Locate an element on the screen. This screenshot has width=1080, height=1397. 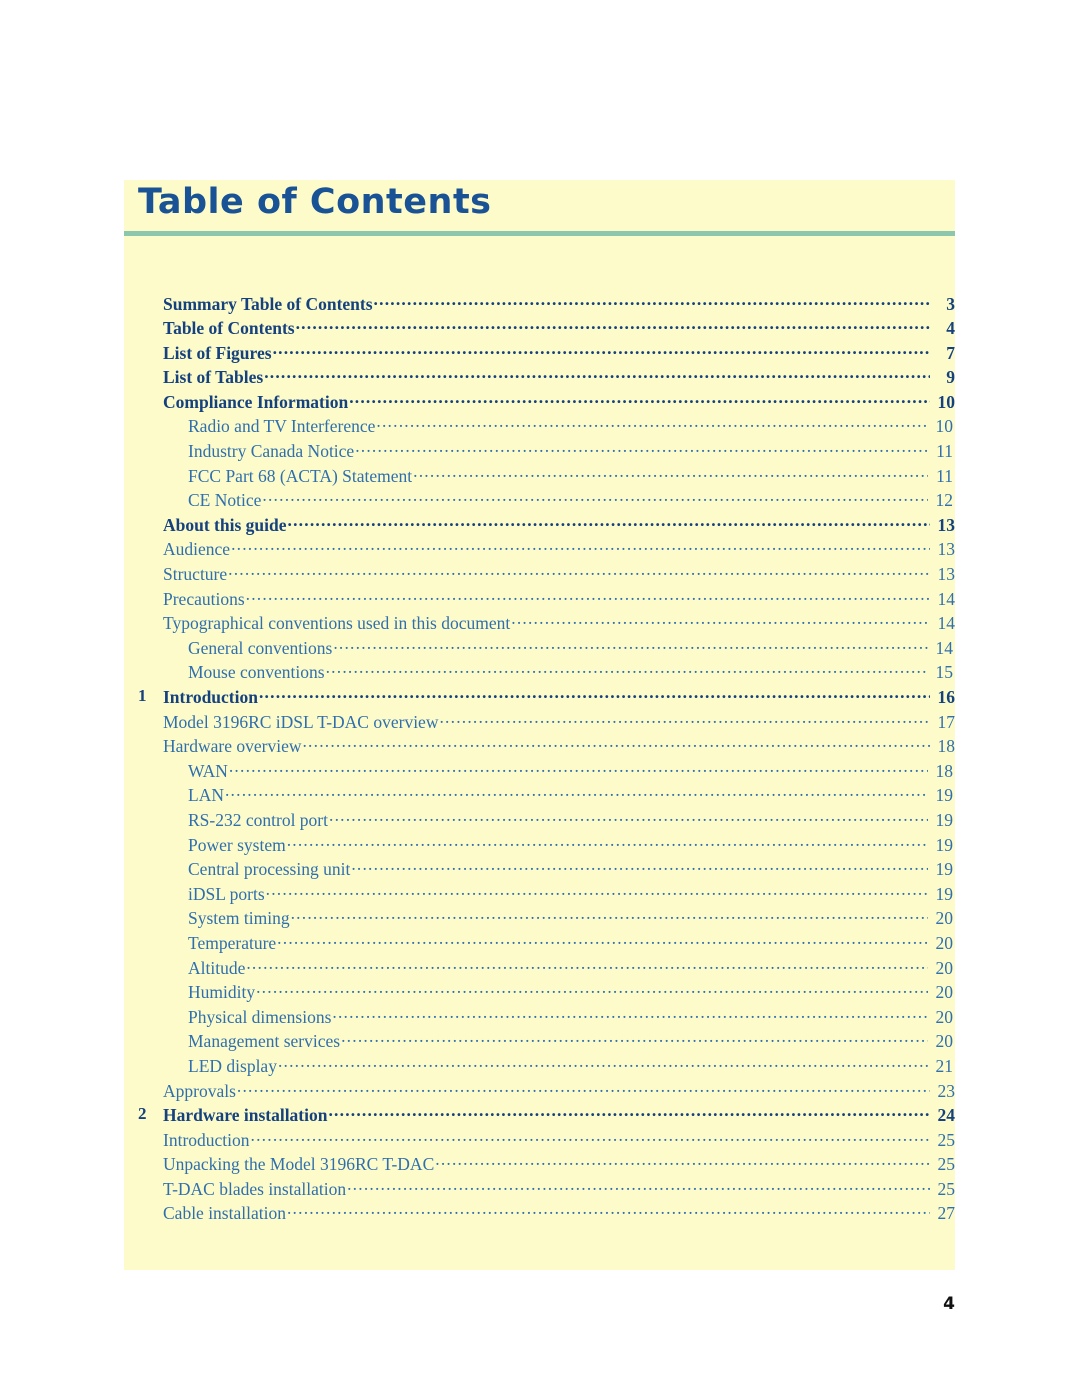
toc-entry: Humidity 20 is located at coordinates (539, 993).